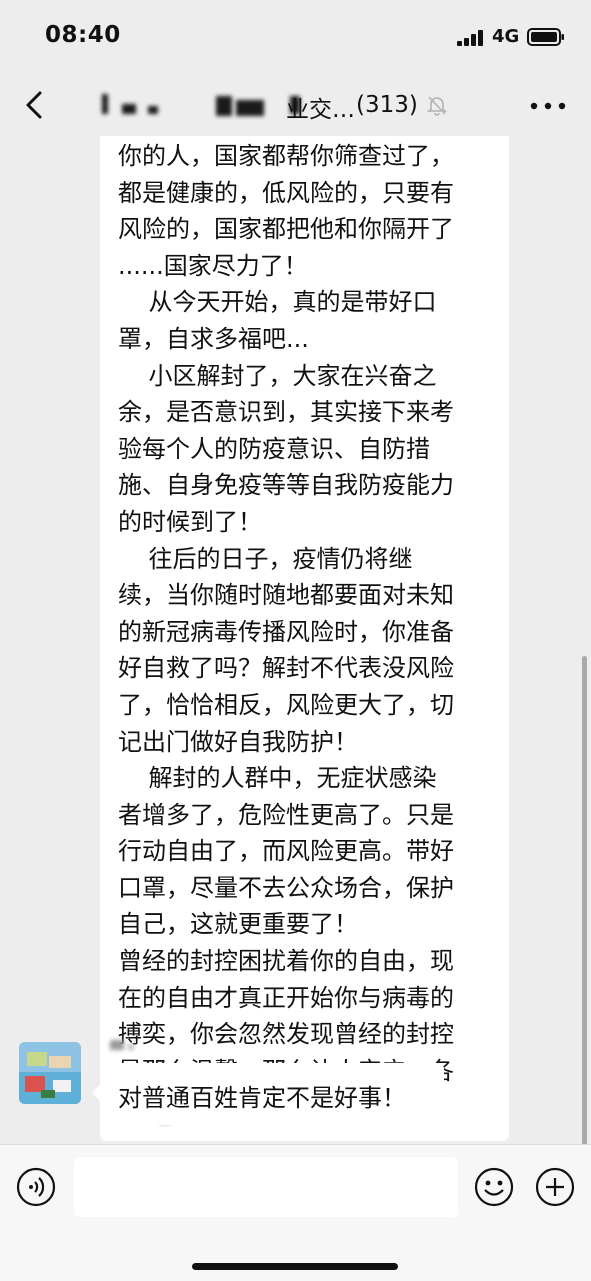 The image size is (591, 1281). Describe the element at coordinates (238, 741) in the screenshot. I see `message-line: 记出门做好自我防护！` at that location.